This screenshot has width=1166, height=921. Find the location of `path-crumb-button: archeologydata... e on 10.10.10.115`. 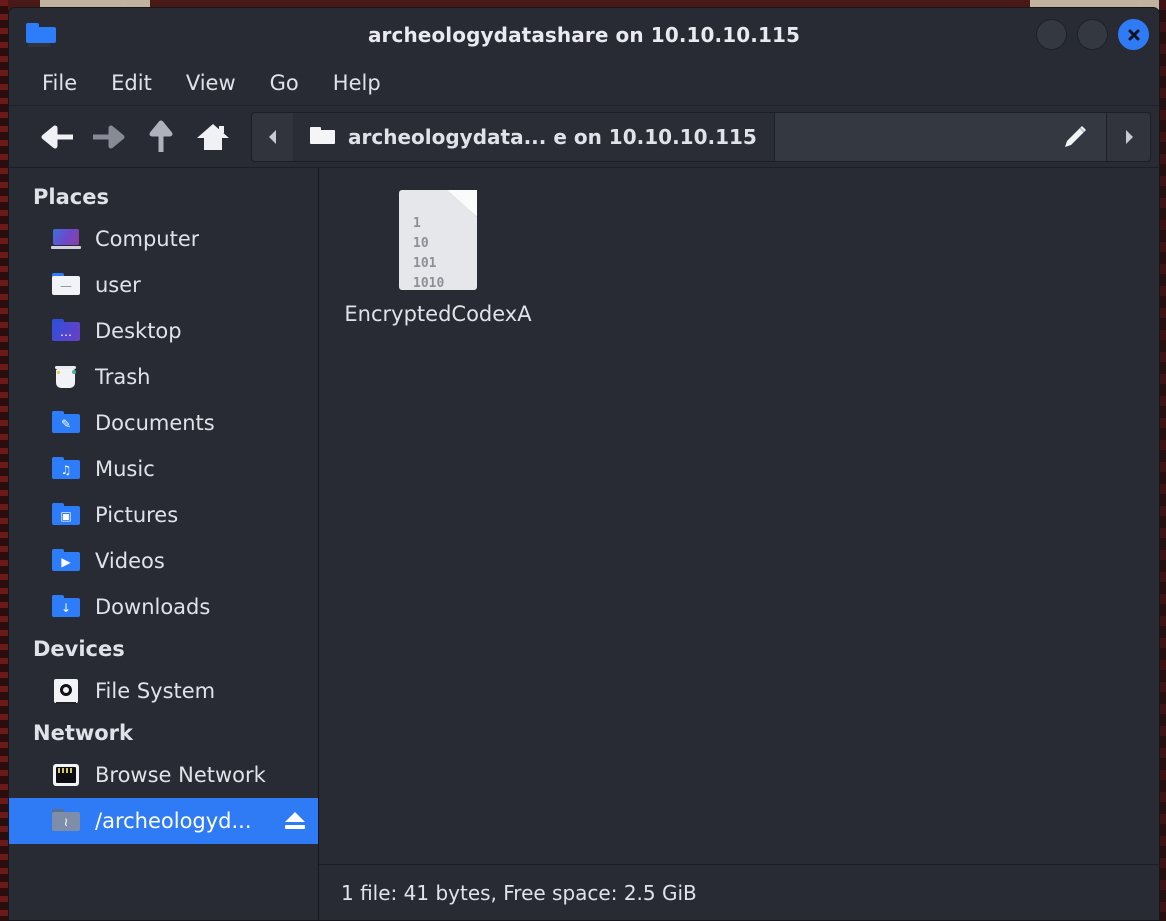

path-crumb-button: archeologydata... e on 10.10.10.115 is located at coordinates (534, 136).